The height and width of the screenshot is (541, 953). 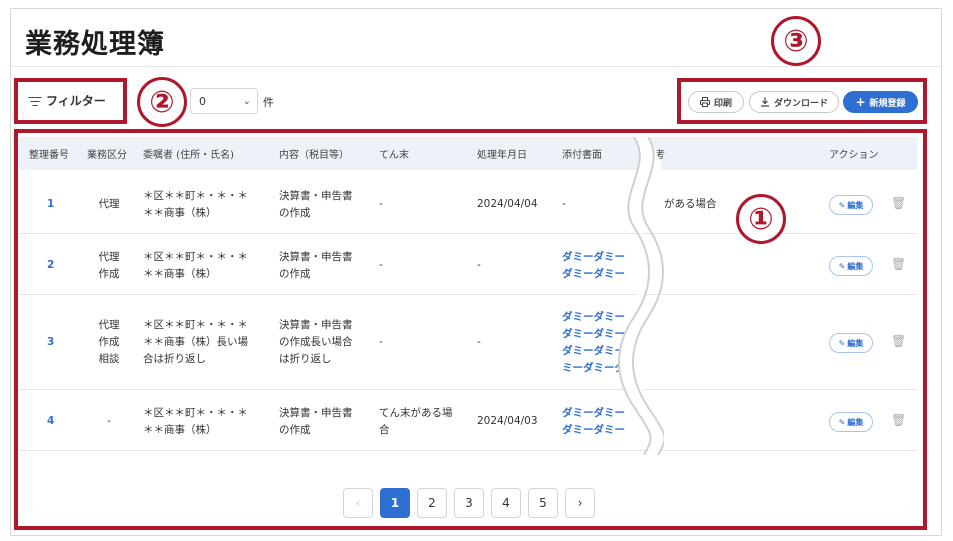 I want to click on callout-2: ②, so click(x=162, y=102).